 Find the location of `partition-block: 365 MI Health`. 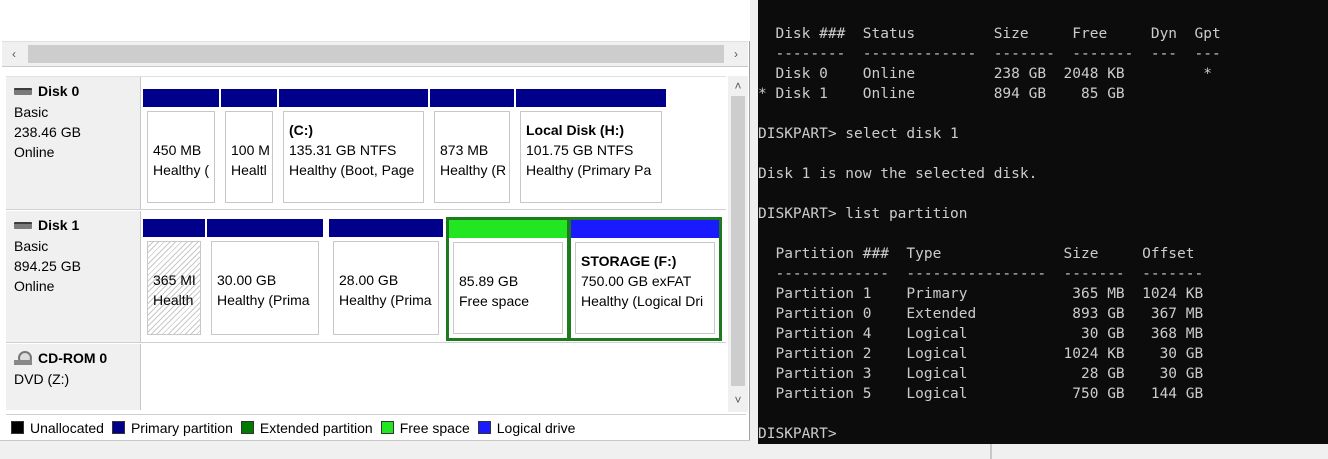

partition-block: 365 MI Health is located at coordinates (174, 279).